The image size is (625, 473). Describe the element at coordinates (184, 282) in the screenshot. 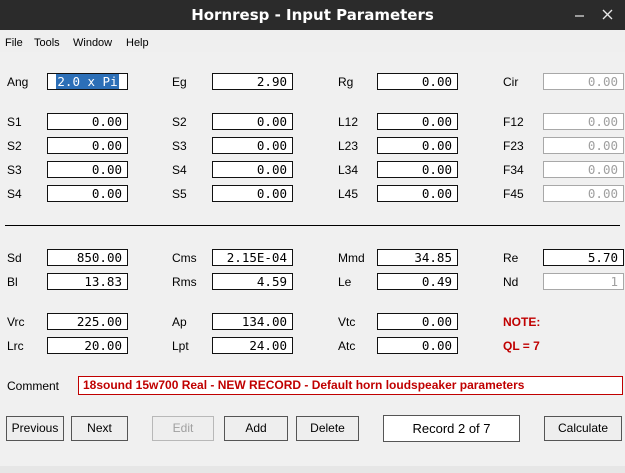

I see `param-label-rms: Rms` at that location.